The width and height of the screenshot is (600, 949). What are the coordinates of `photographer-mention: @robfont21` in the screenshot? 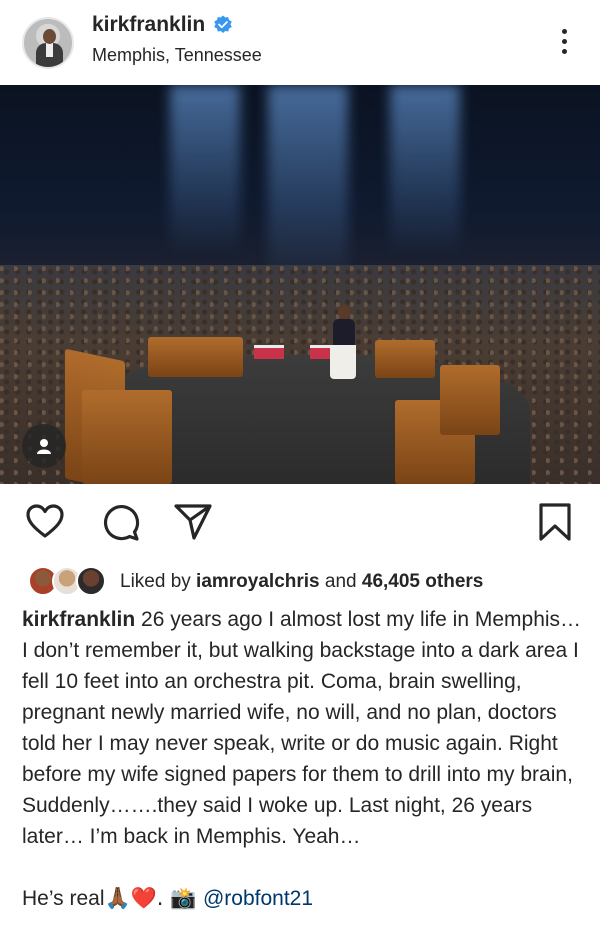 It's located at (258, 898).